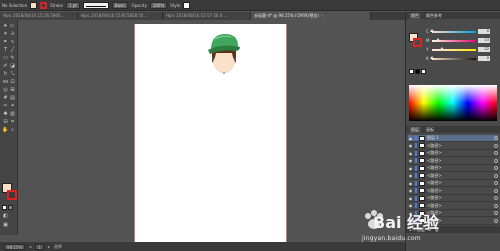 The image size is (500, 251). I want to click on black-swatch, so click(417, 71).